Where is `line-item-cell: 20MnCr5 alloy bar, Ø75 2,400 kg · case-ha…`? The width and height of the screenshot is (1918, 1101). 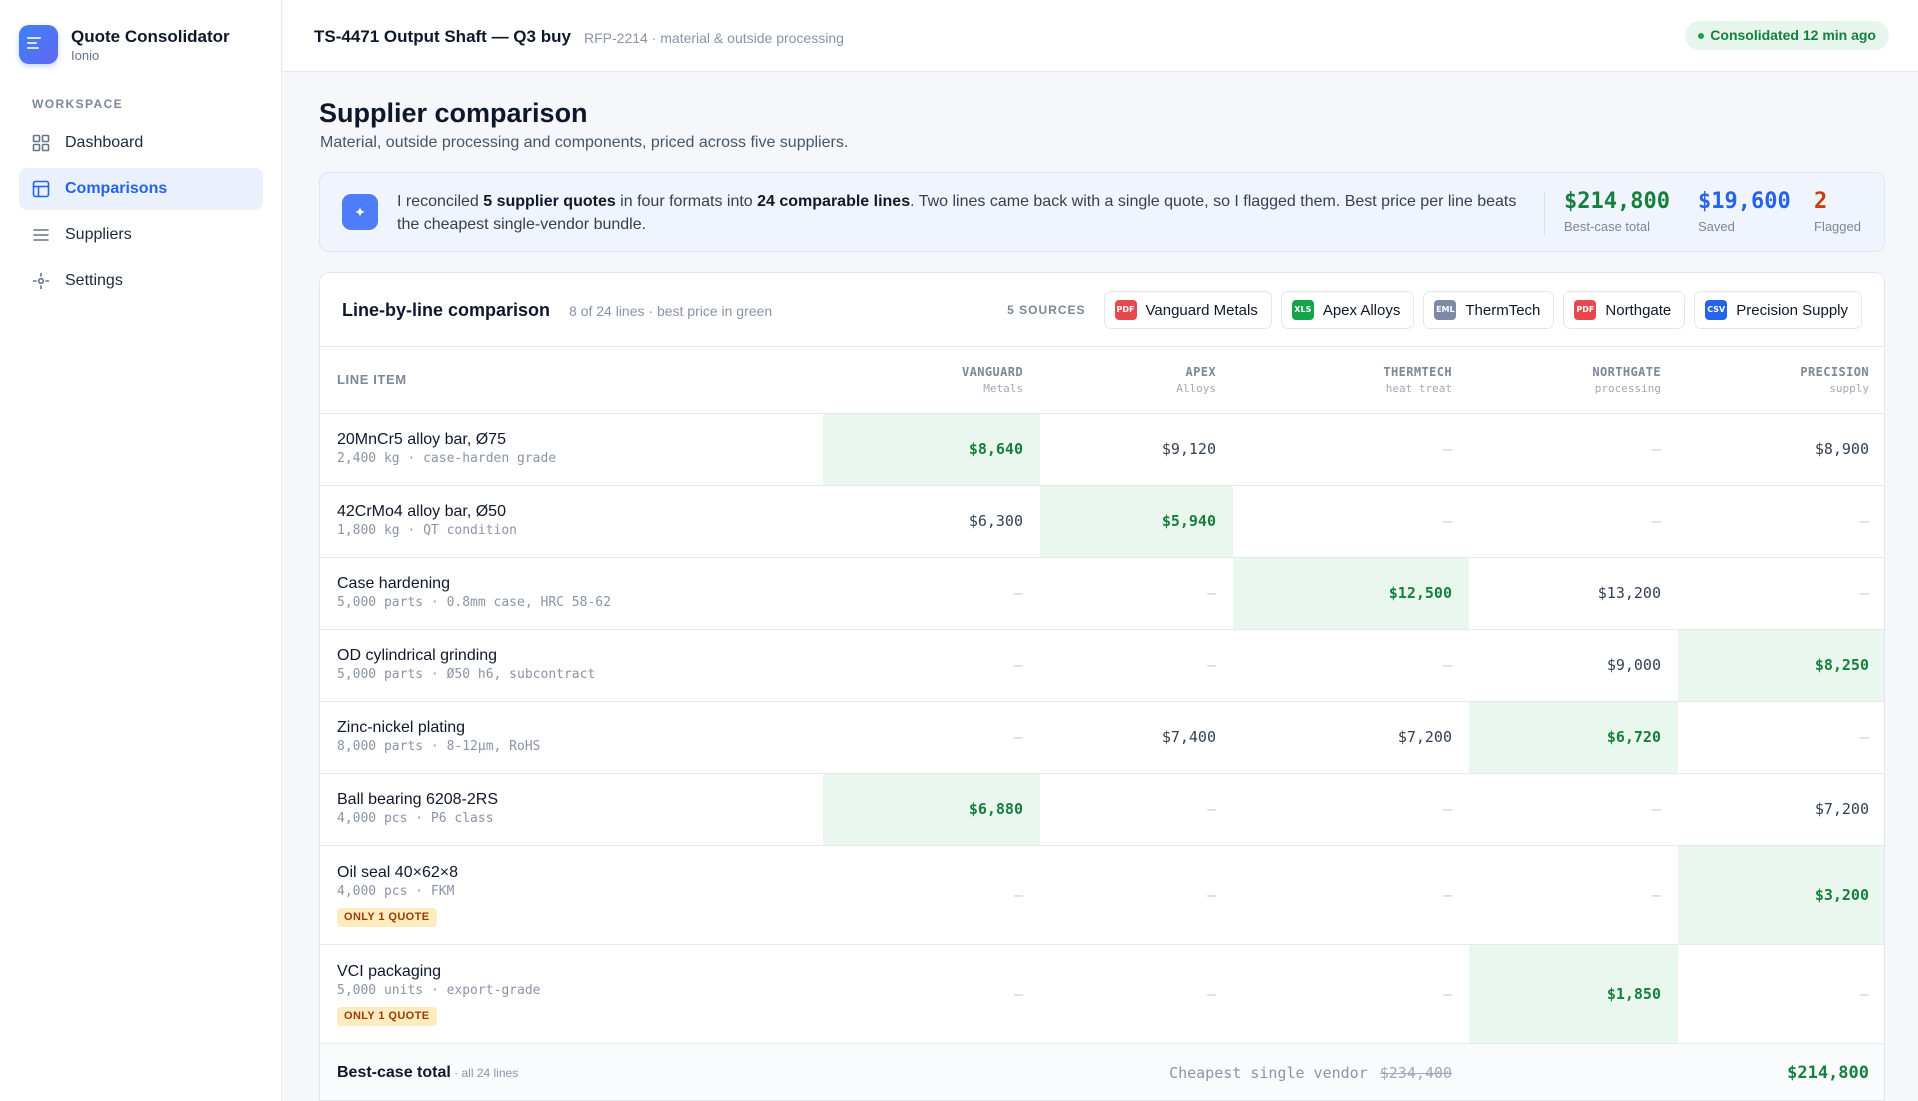 line-item-cell: 20MnCr5 alloy bar, Ø75 2,400 kg · case-ha… is located at coordinates (571, 449).